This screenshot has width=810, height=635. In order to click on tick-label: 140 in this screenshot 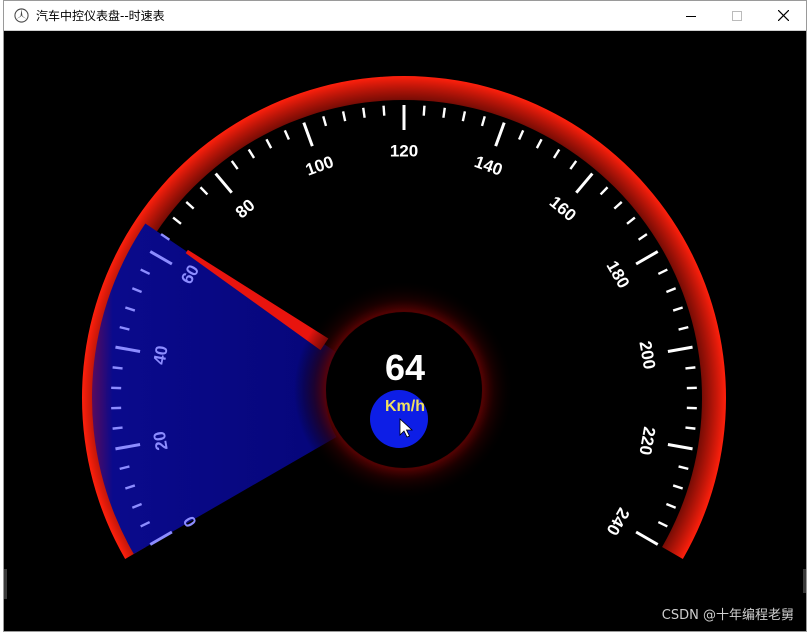, I will do `click(488, 166)`.